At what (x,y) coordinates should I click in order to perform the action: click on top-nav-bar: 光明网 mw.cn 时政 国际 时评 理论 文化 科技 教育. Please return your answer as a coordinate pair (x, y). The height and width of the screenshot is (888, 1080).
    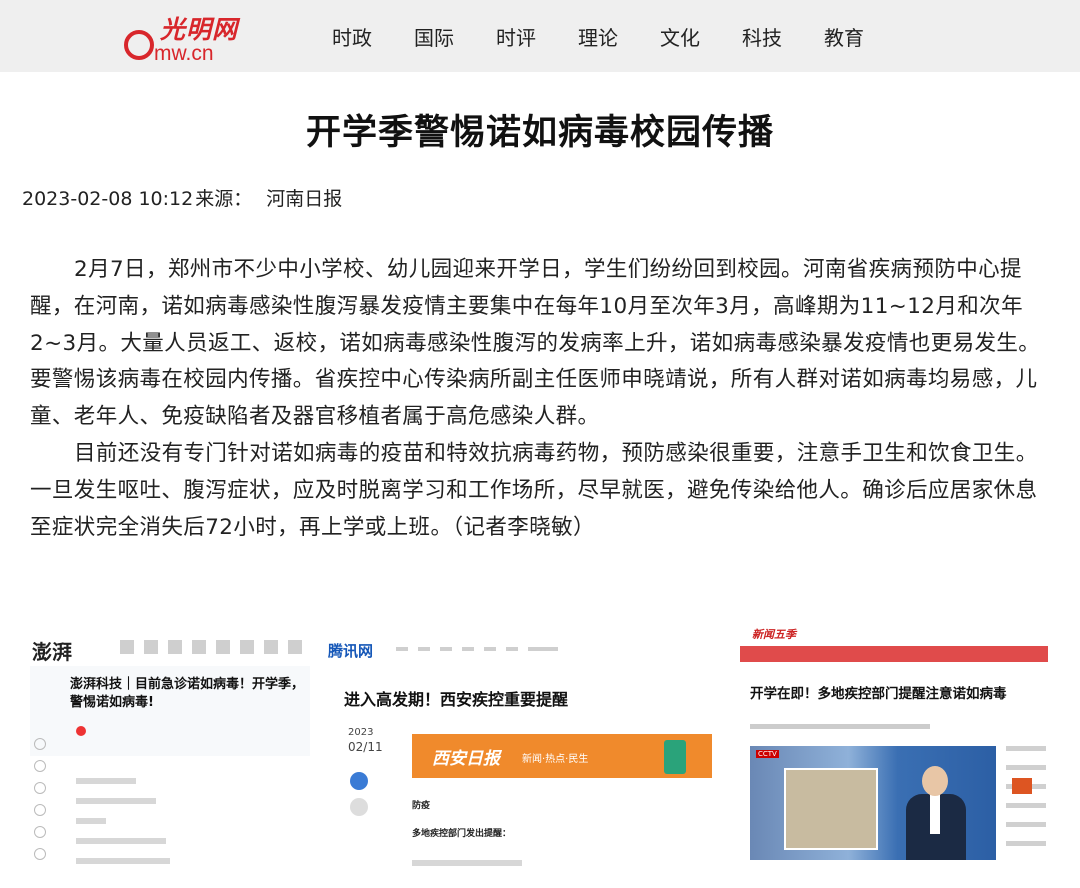
    Looking at the image, I should click on (540, 36).